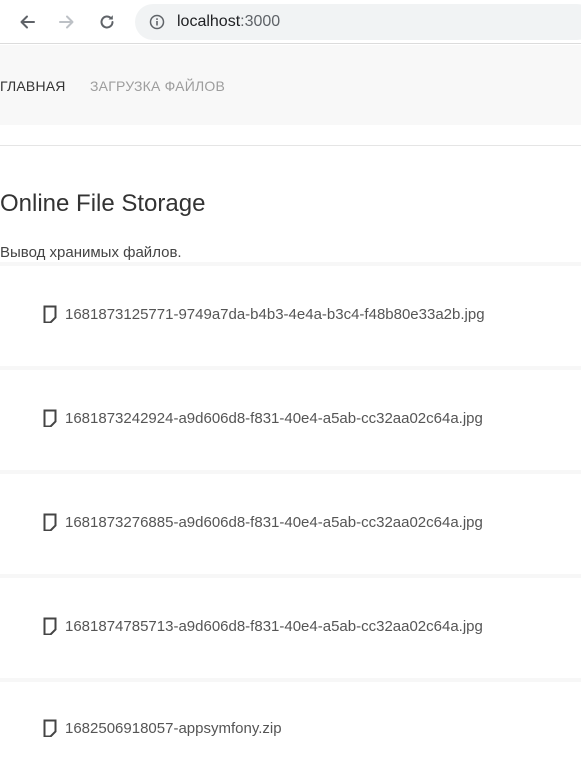 The height and width of the screenshot is (774, 581). What do you see at coordinates (173, 728) in the screenshot?
I see `file-link: 1682506918057-appsymfony.zip` at bounding box center [173, 728].